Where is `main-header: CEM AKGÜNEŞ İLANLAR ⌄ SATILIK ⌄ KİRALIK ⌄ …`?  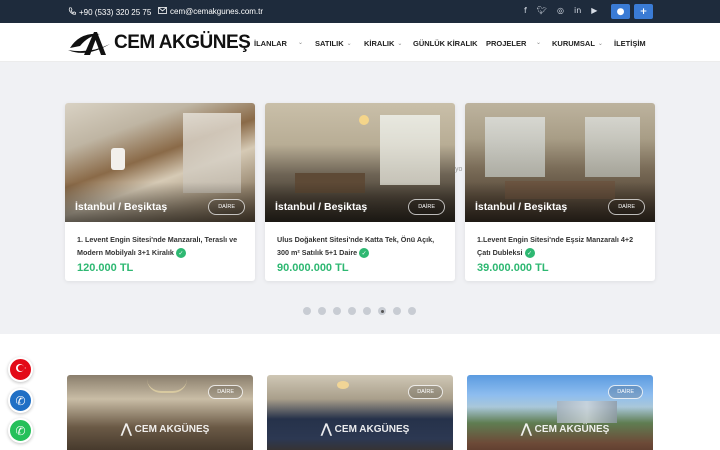
main-header: CEM AKGÜNEŞ İLANLAR ⌄ SATILIK ⌄ KİRALIK ⌄ … is located at coordinates (360, 42).